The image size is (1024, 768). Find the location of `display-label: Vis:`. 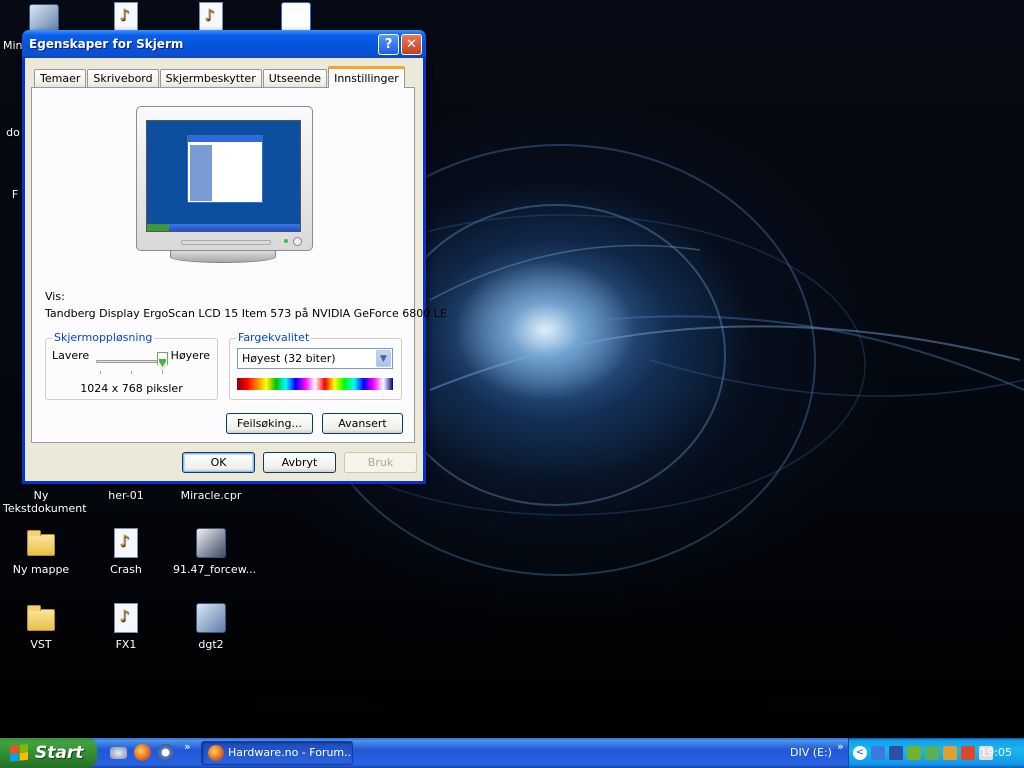

display-label: Vis: is located at coordinates (55, 296).